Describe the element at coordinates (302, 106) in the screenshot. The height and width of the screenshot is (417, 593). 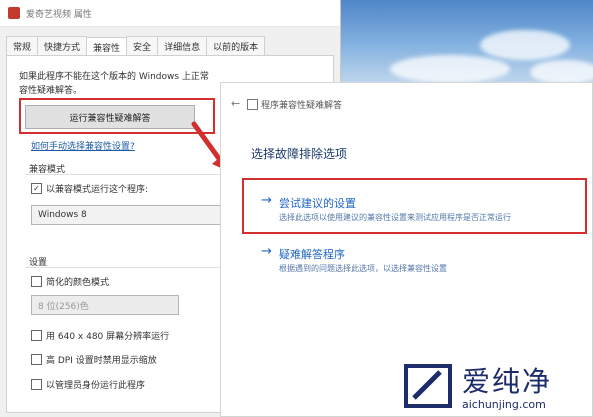
I see `troubleshooter-title: 程序兼容性疑难解答` at that location.